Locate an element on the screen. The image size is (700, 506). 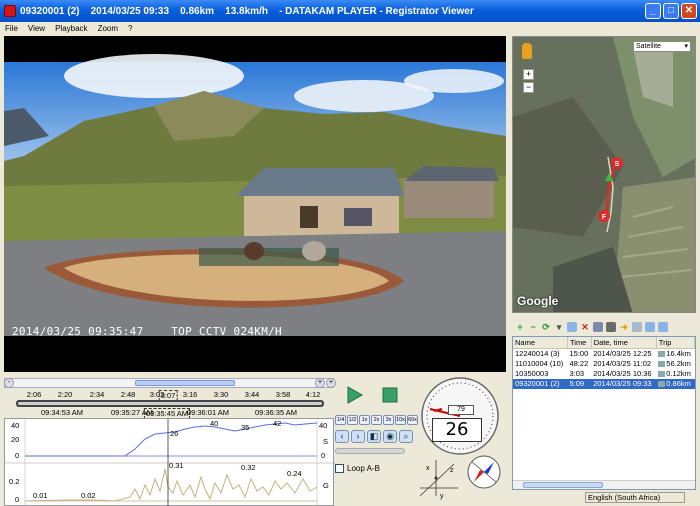
menu-bar: File View Playback Zoom ? is located at coordinates (350, 28).